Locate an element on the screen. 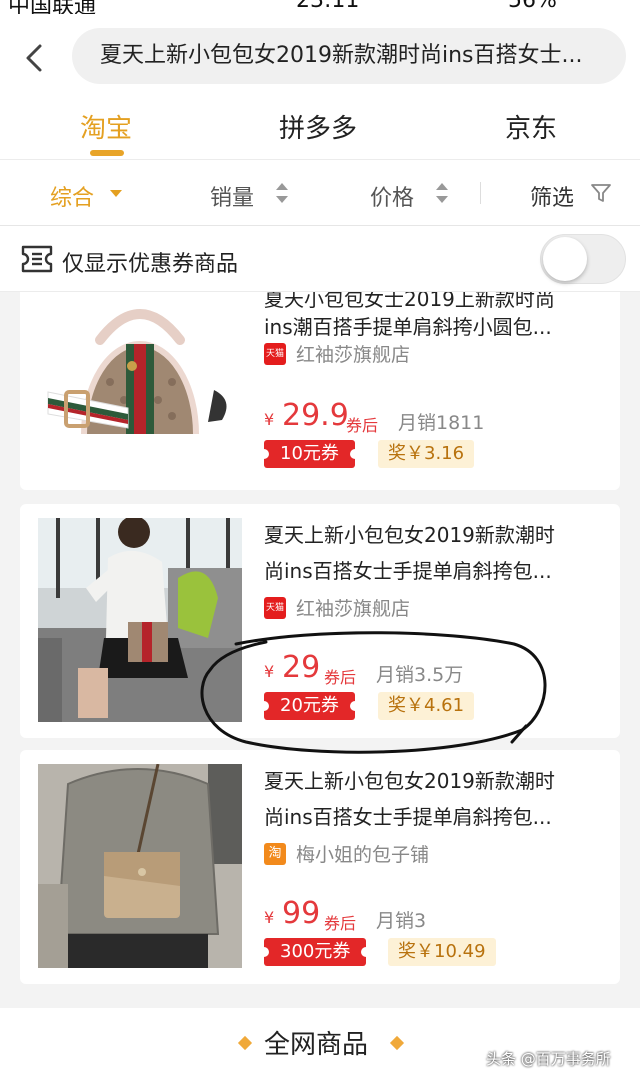 The image size is (640, 1083). price: 99 is located at coordinates (301, 913).